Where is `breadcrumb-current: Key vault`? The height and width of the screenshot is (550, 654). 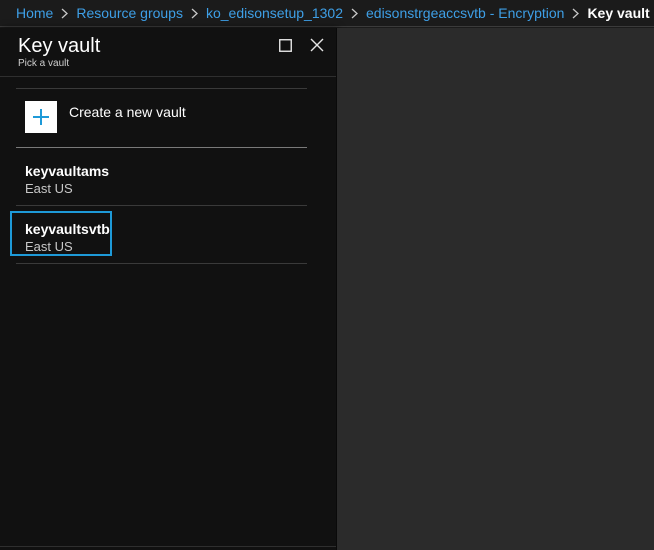 breadcrumb-current: Key vault is located at coordinates (618, 13).